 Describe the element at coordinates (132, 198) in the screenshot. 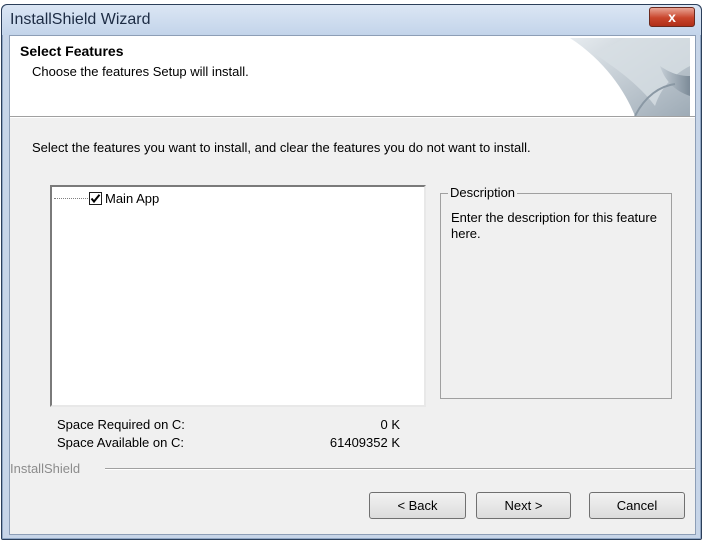

I see `tree-item-label: Main App` at that location.